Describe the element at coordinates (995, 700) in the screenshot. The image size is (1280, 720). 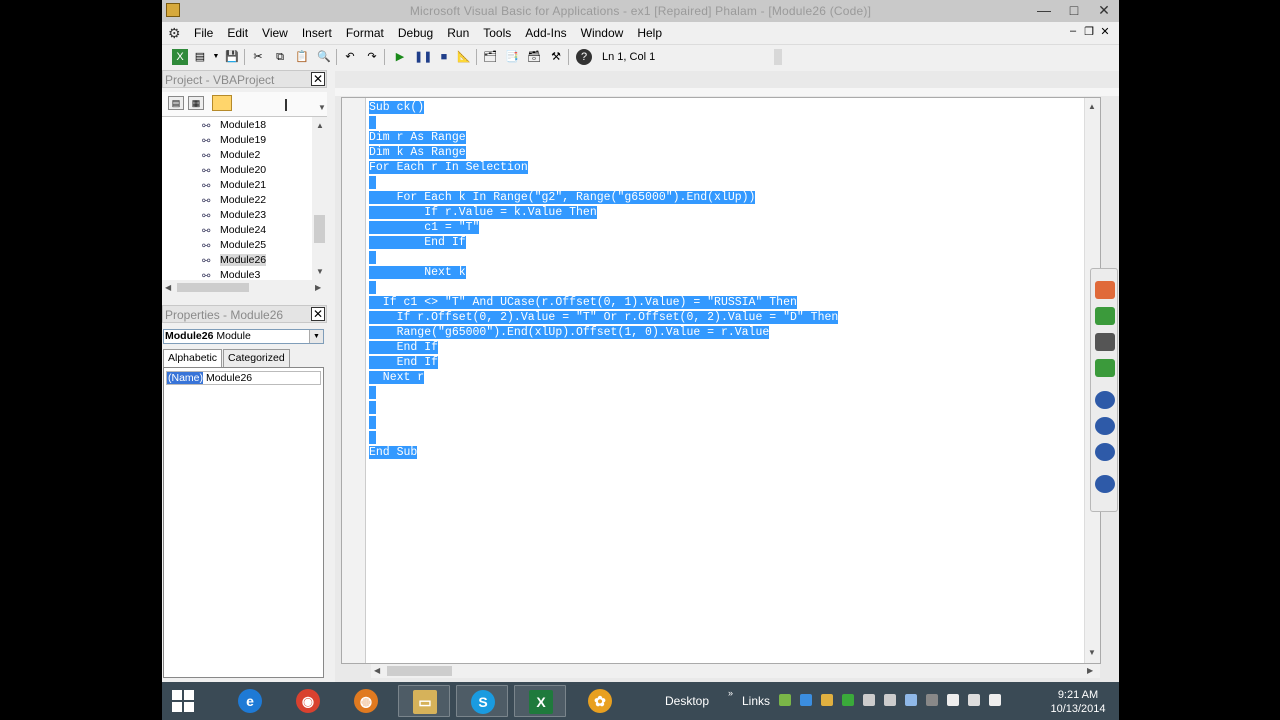
I see `volume-icon` at that location.